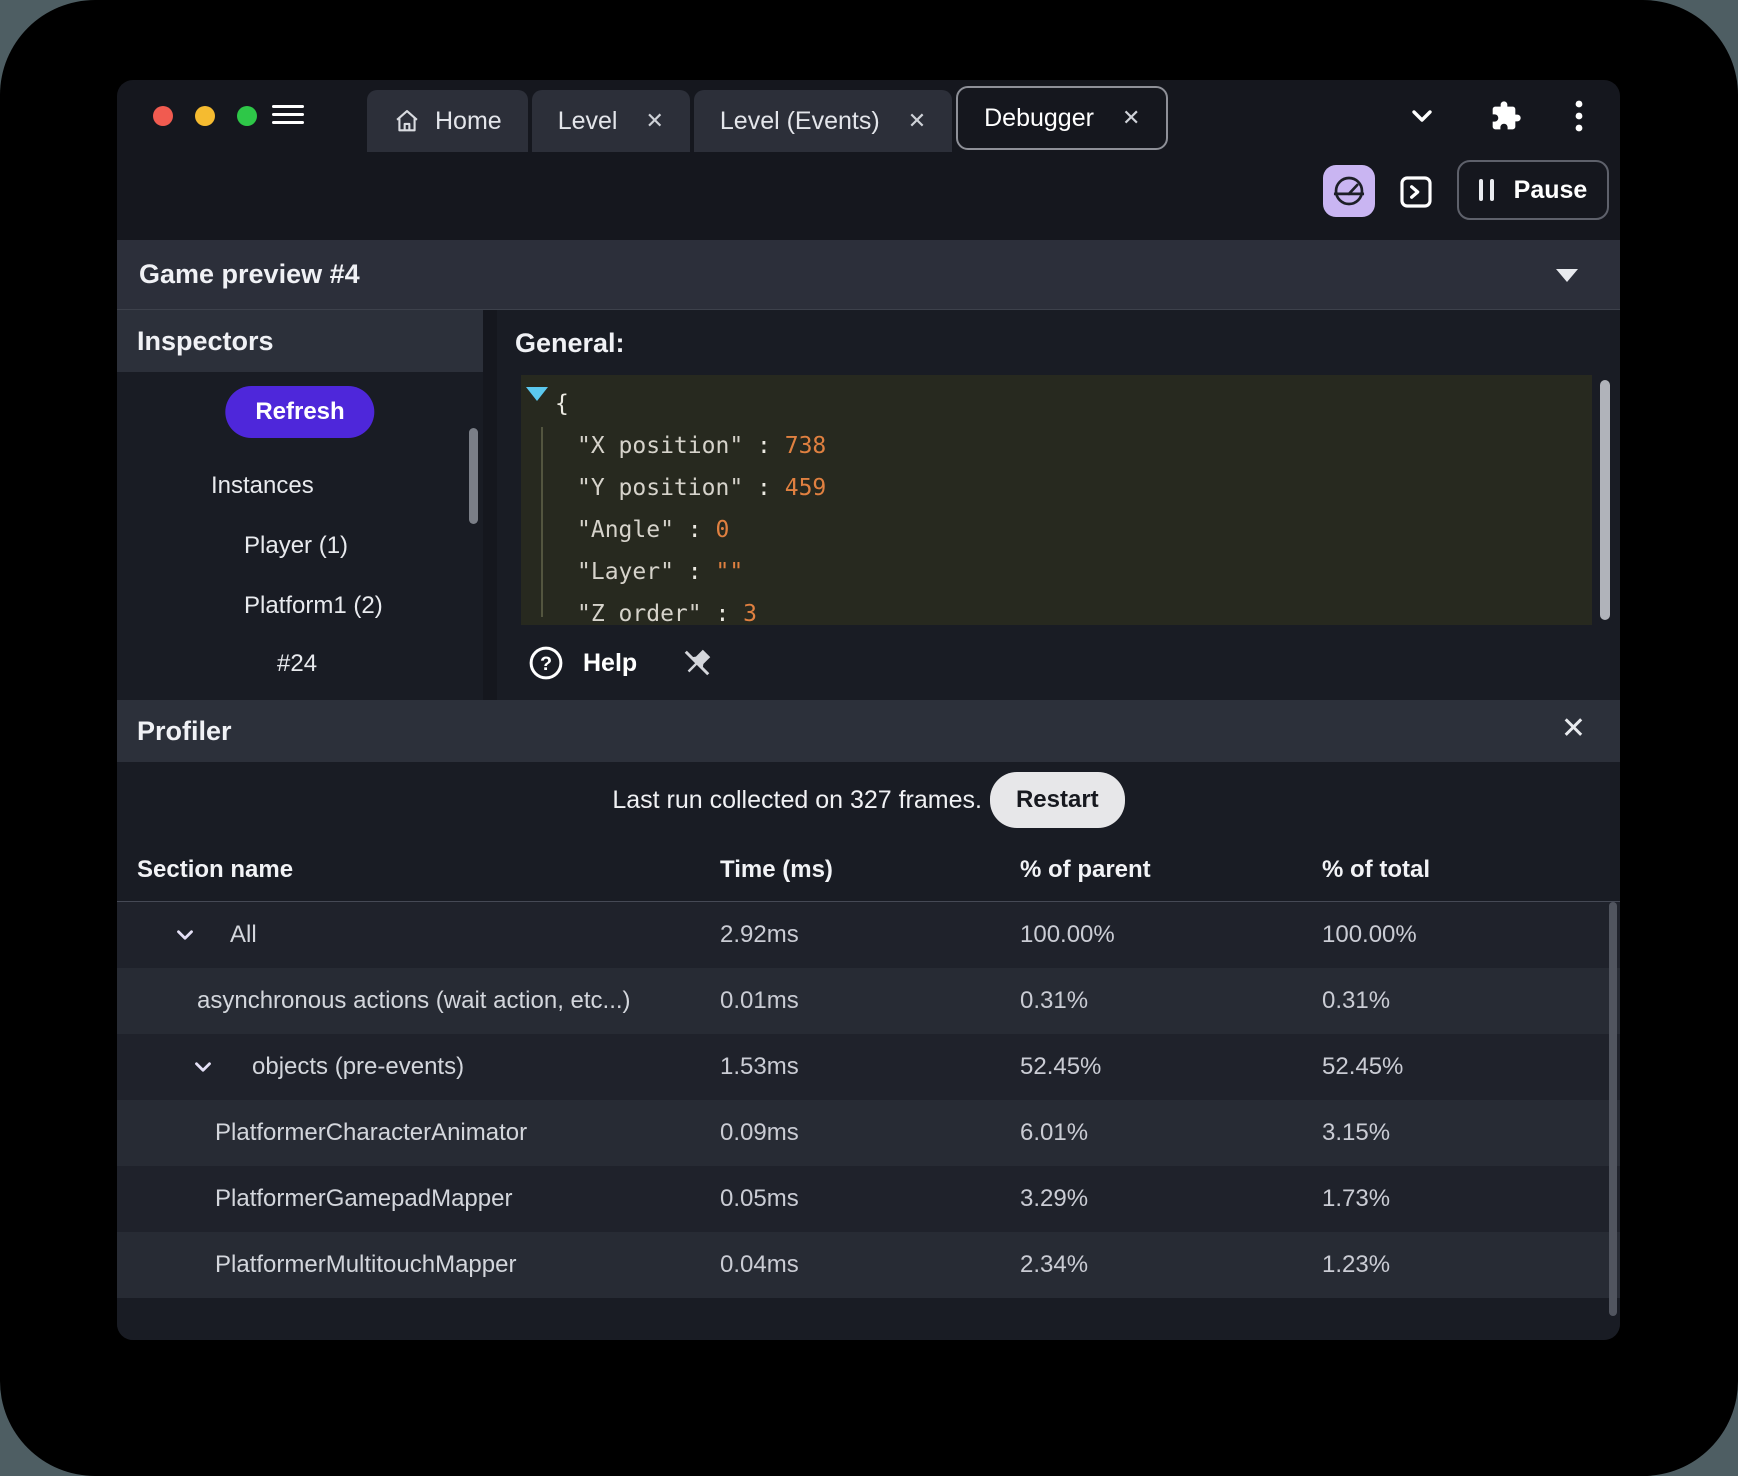  What do you see at coordinates (542, 522) in the screenshot?
I see `indent-guide` at bounding box center [542, 522].